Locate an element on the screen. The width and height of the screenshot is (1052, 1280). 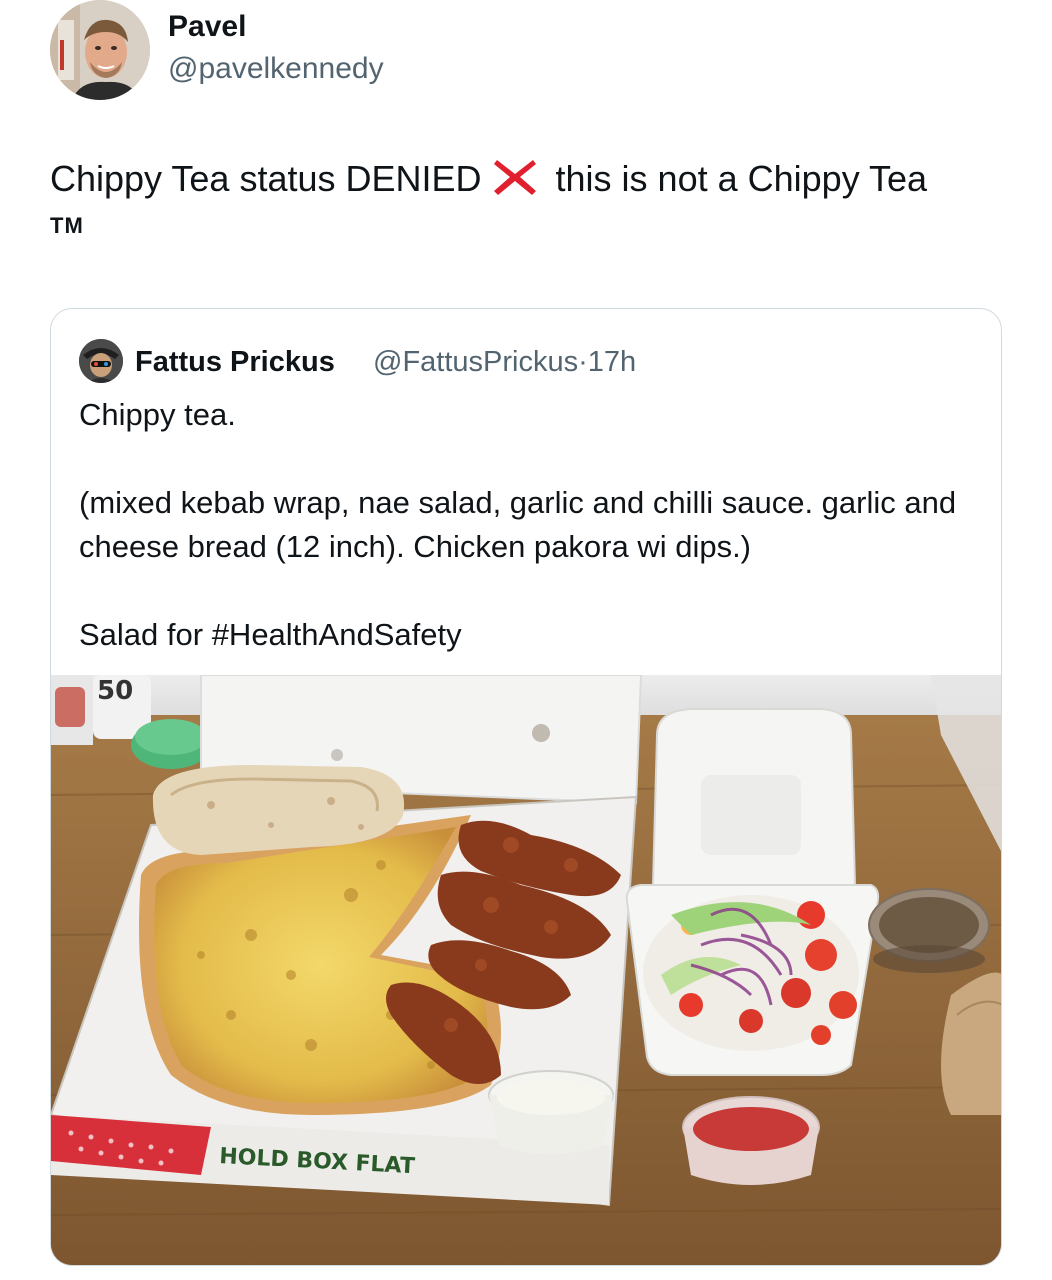
tweet-text-part-1: Chippy Tea status DENIED is located at coordinates (266, 178).